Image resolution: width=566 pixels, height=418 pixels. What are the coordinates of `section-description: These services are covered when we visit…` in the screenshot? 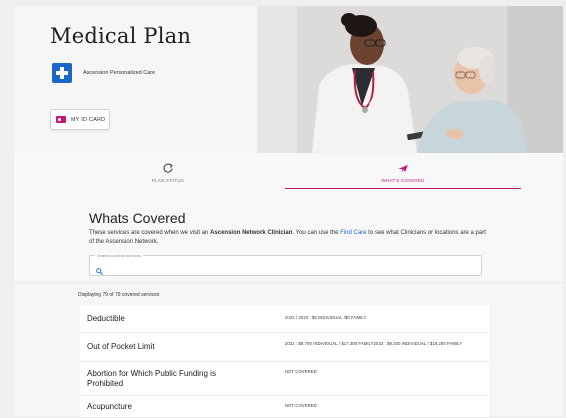 It's located at (289, 237).